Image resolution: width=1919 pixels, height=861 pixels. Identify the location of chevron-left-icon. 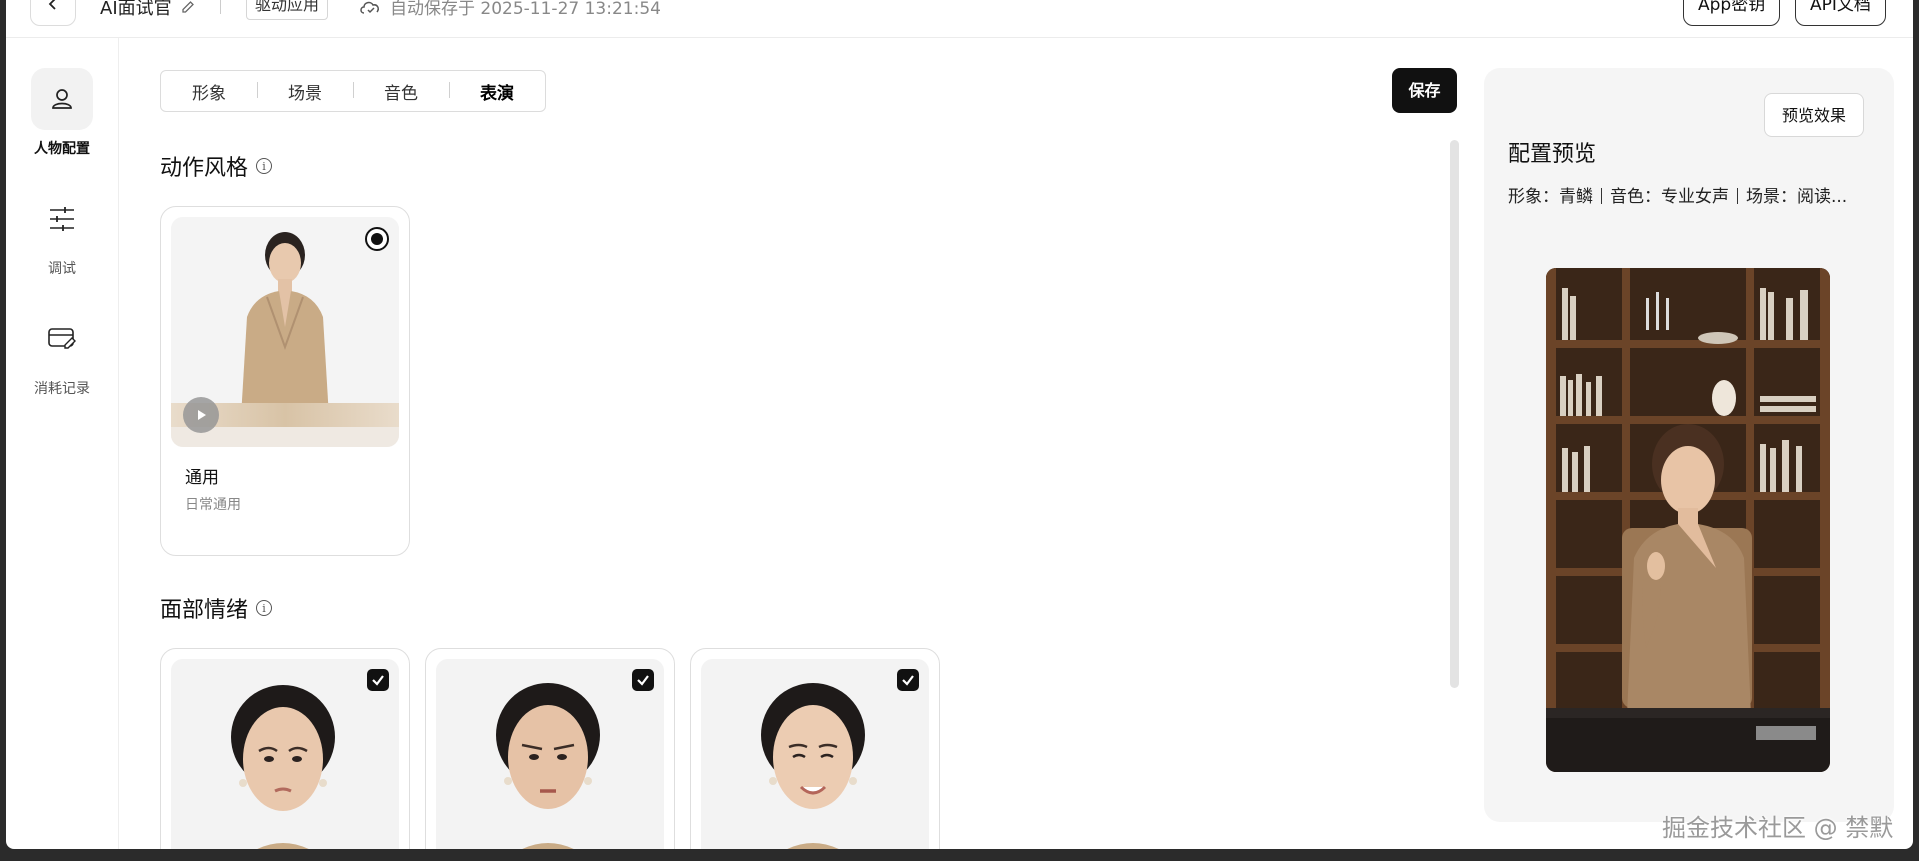
(52, 5).